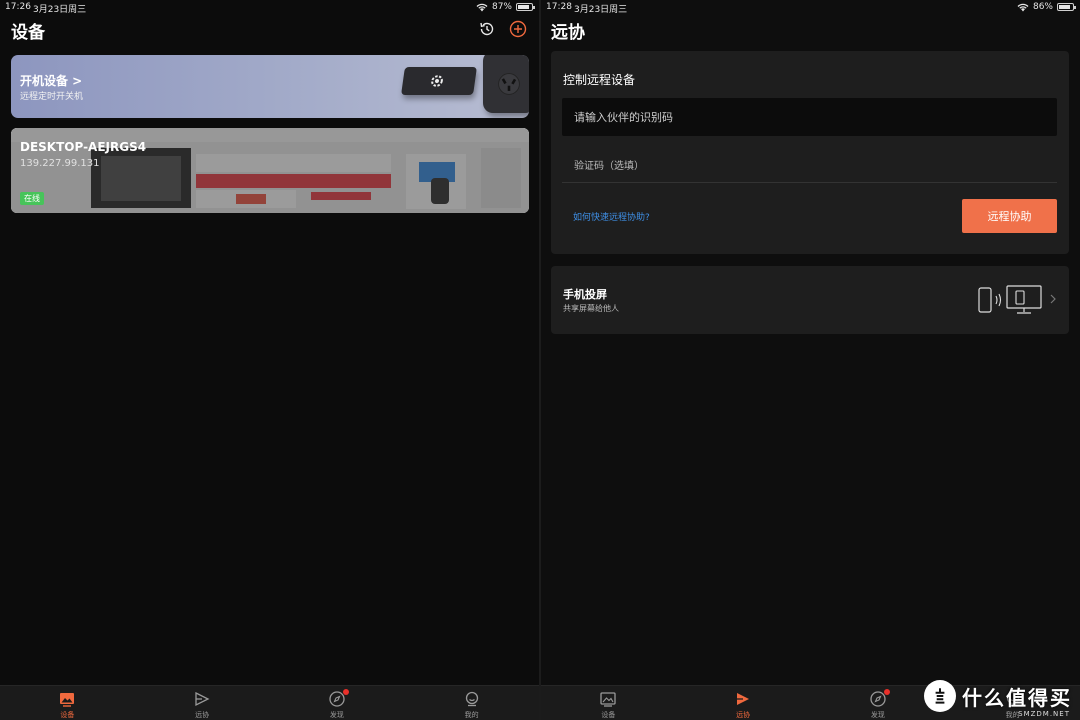 Image resolution: width=1080 pixels, height=720 pixels. What do you see at coordinates (585, 294) in the screenshot?
I see `cast-title: 手机投屏` at bounding box center [585, 294].